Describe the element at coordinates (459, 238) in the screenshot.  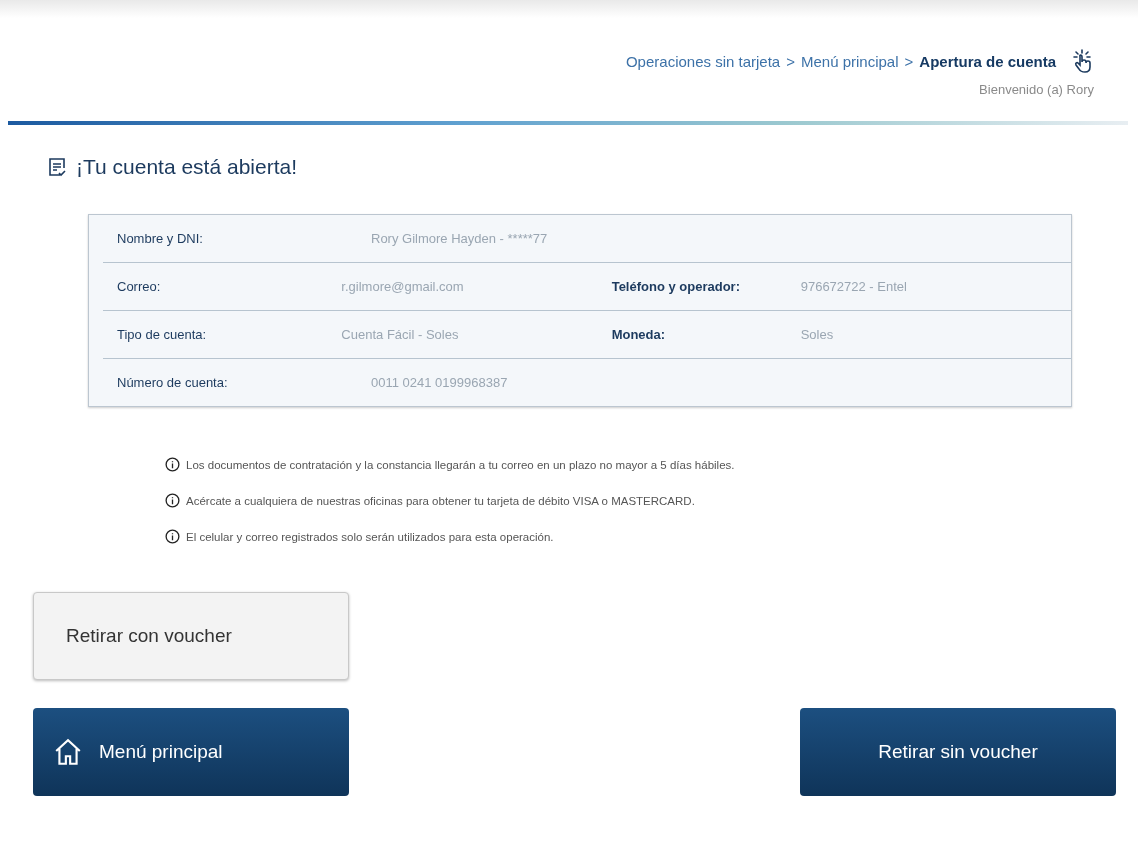
I see `field-value: Rory Gilmore Hayden - *****77` at that location.